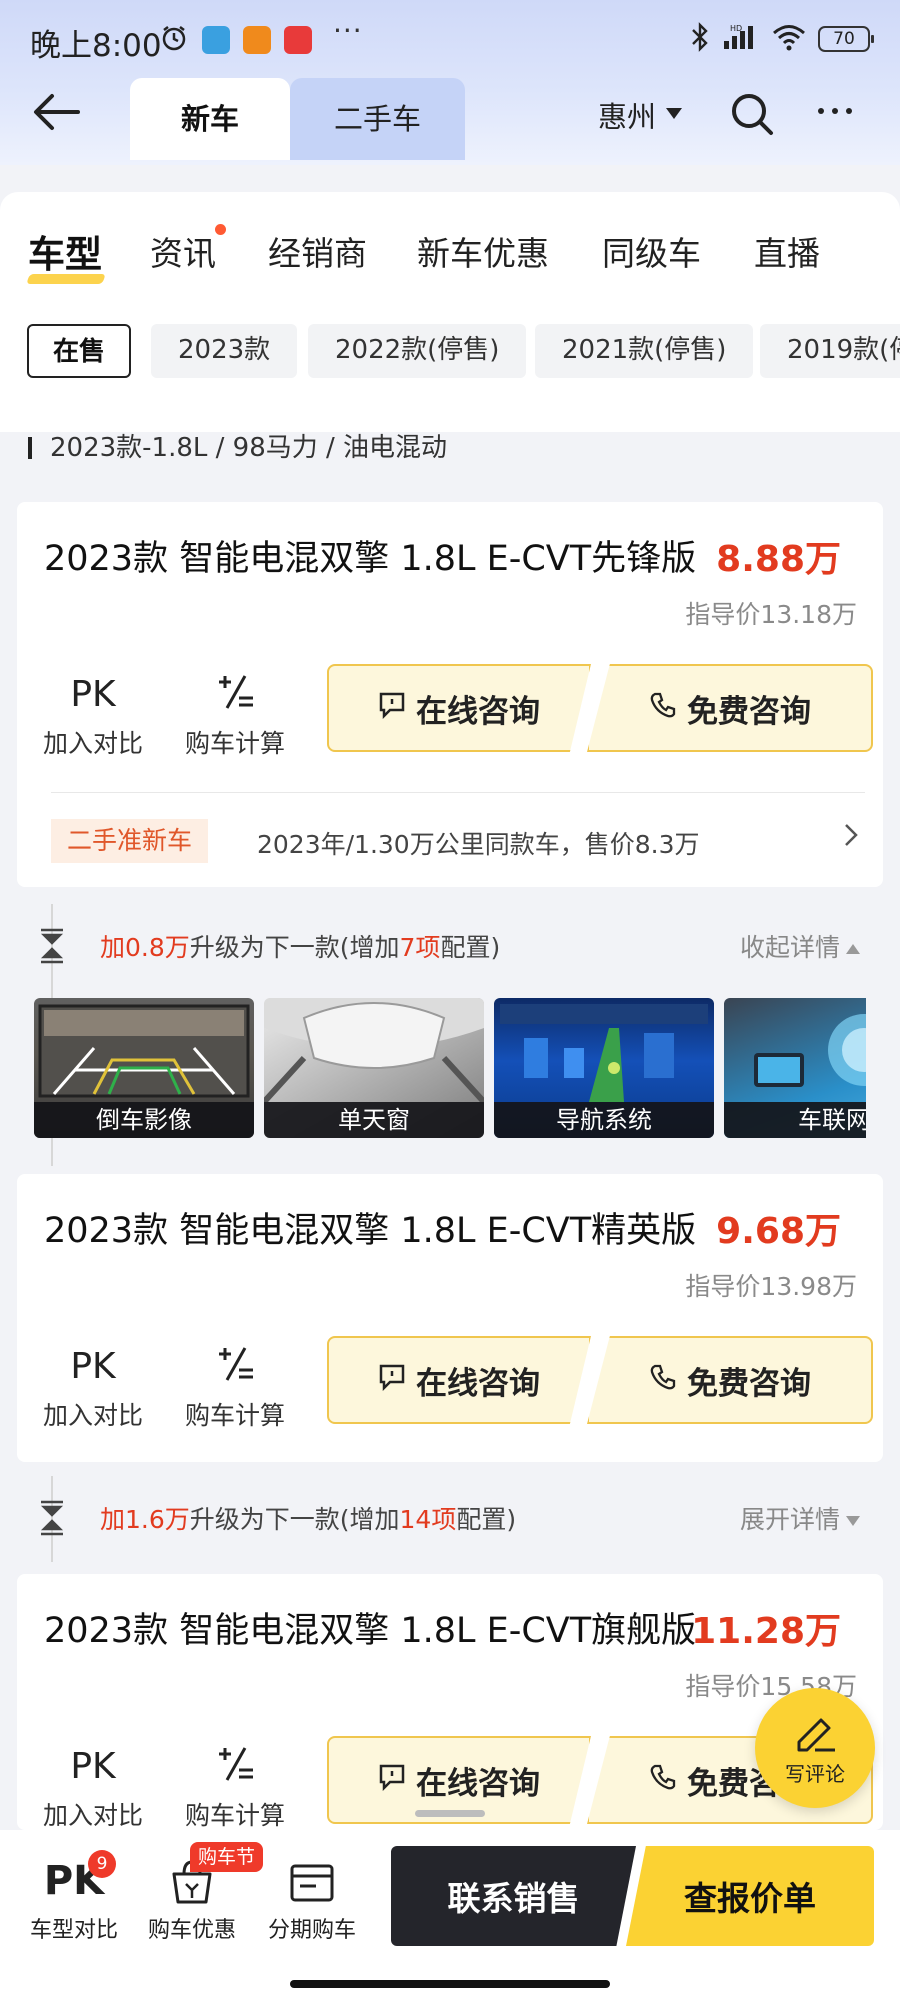 This screenshot has width=900, height=2000. Describe the element at coordinates (145, 947) in the screenshot. I see `upgrade-price: 加0.8万` at that location.